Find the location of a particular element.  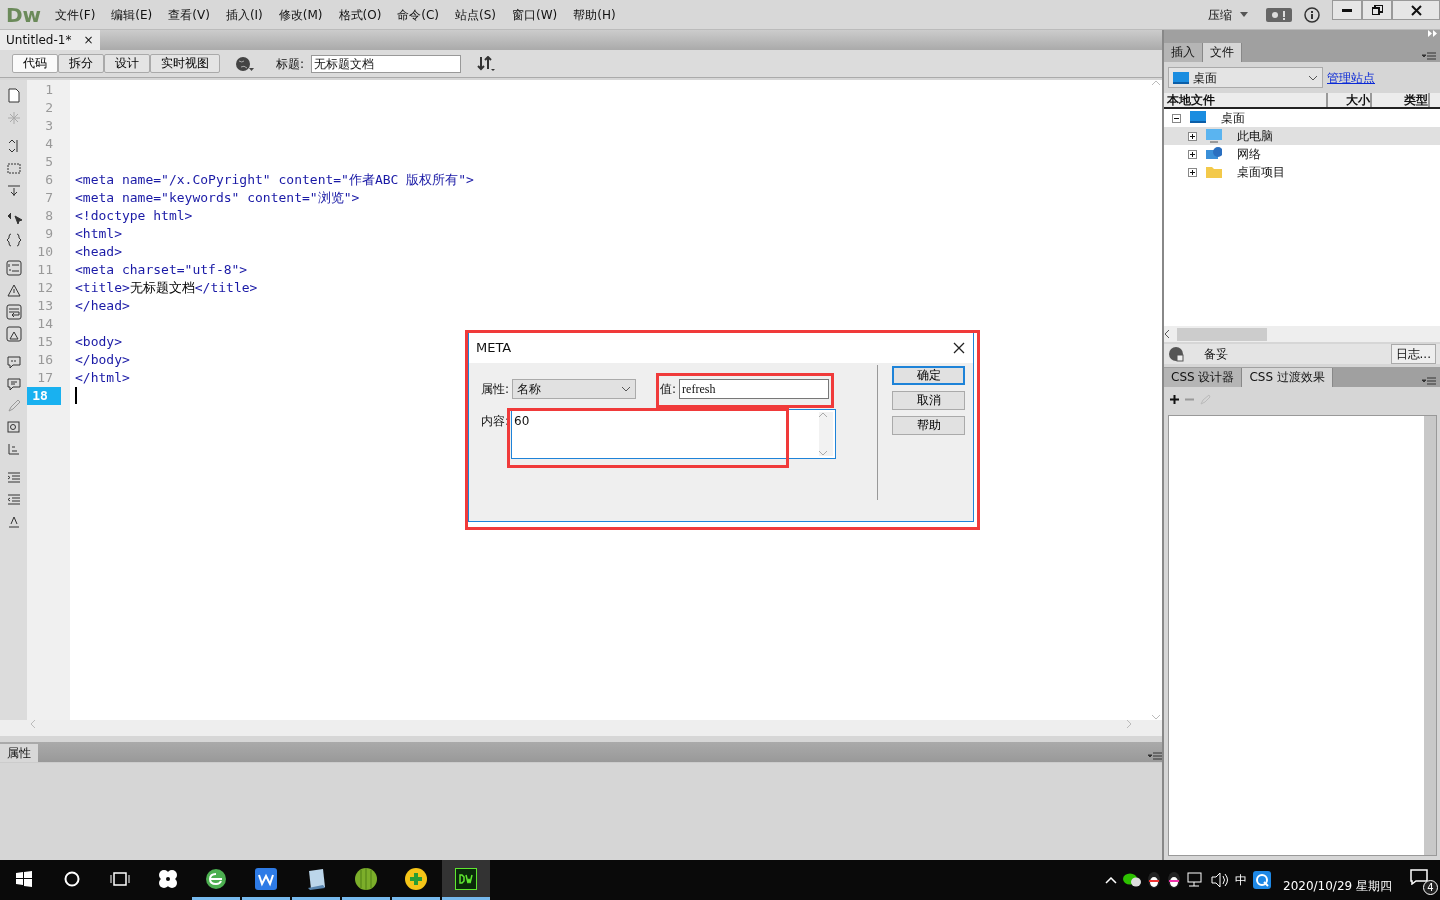

close-icon is located at coordinates (959, 348).